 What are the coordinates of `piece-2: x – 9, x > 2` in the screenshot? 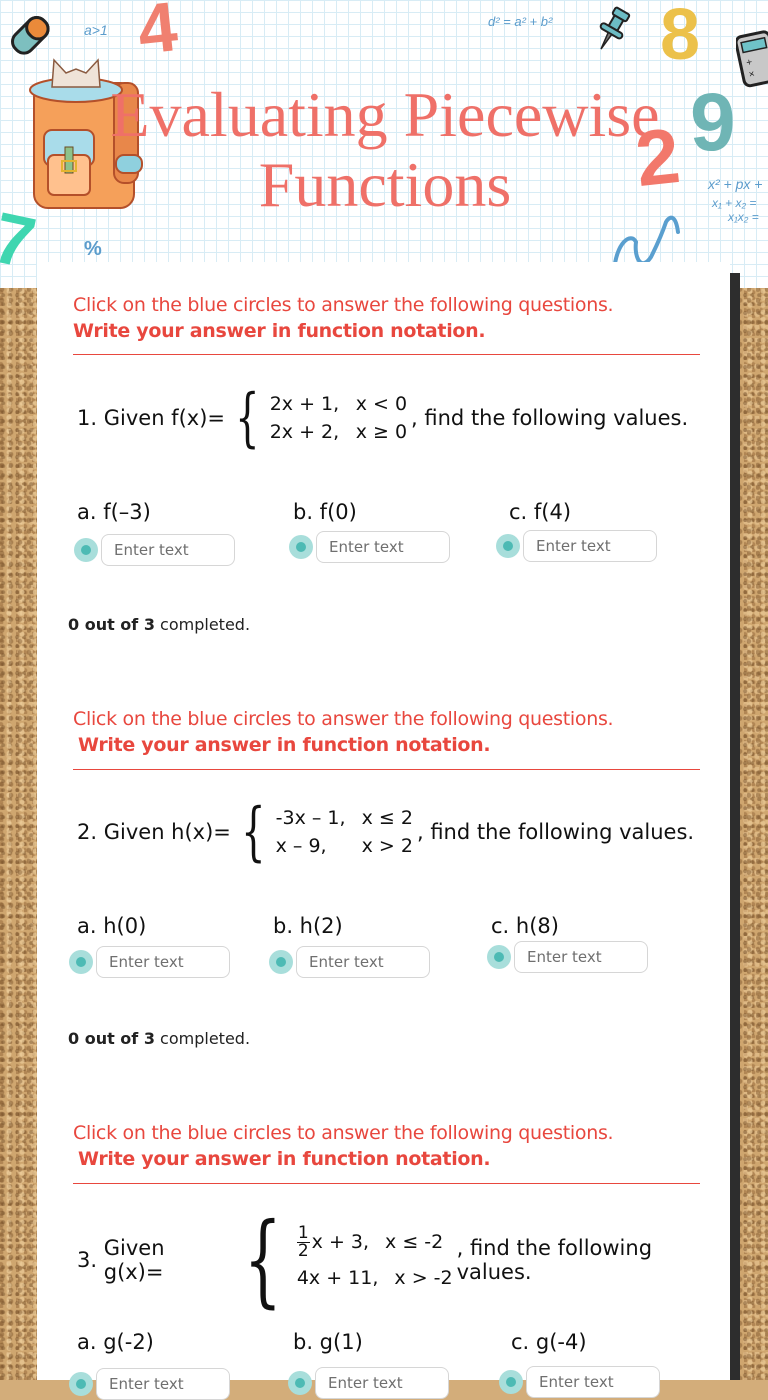 It's located at (344, 846).